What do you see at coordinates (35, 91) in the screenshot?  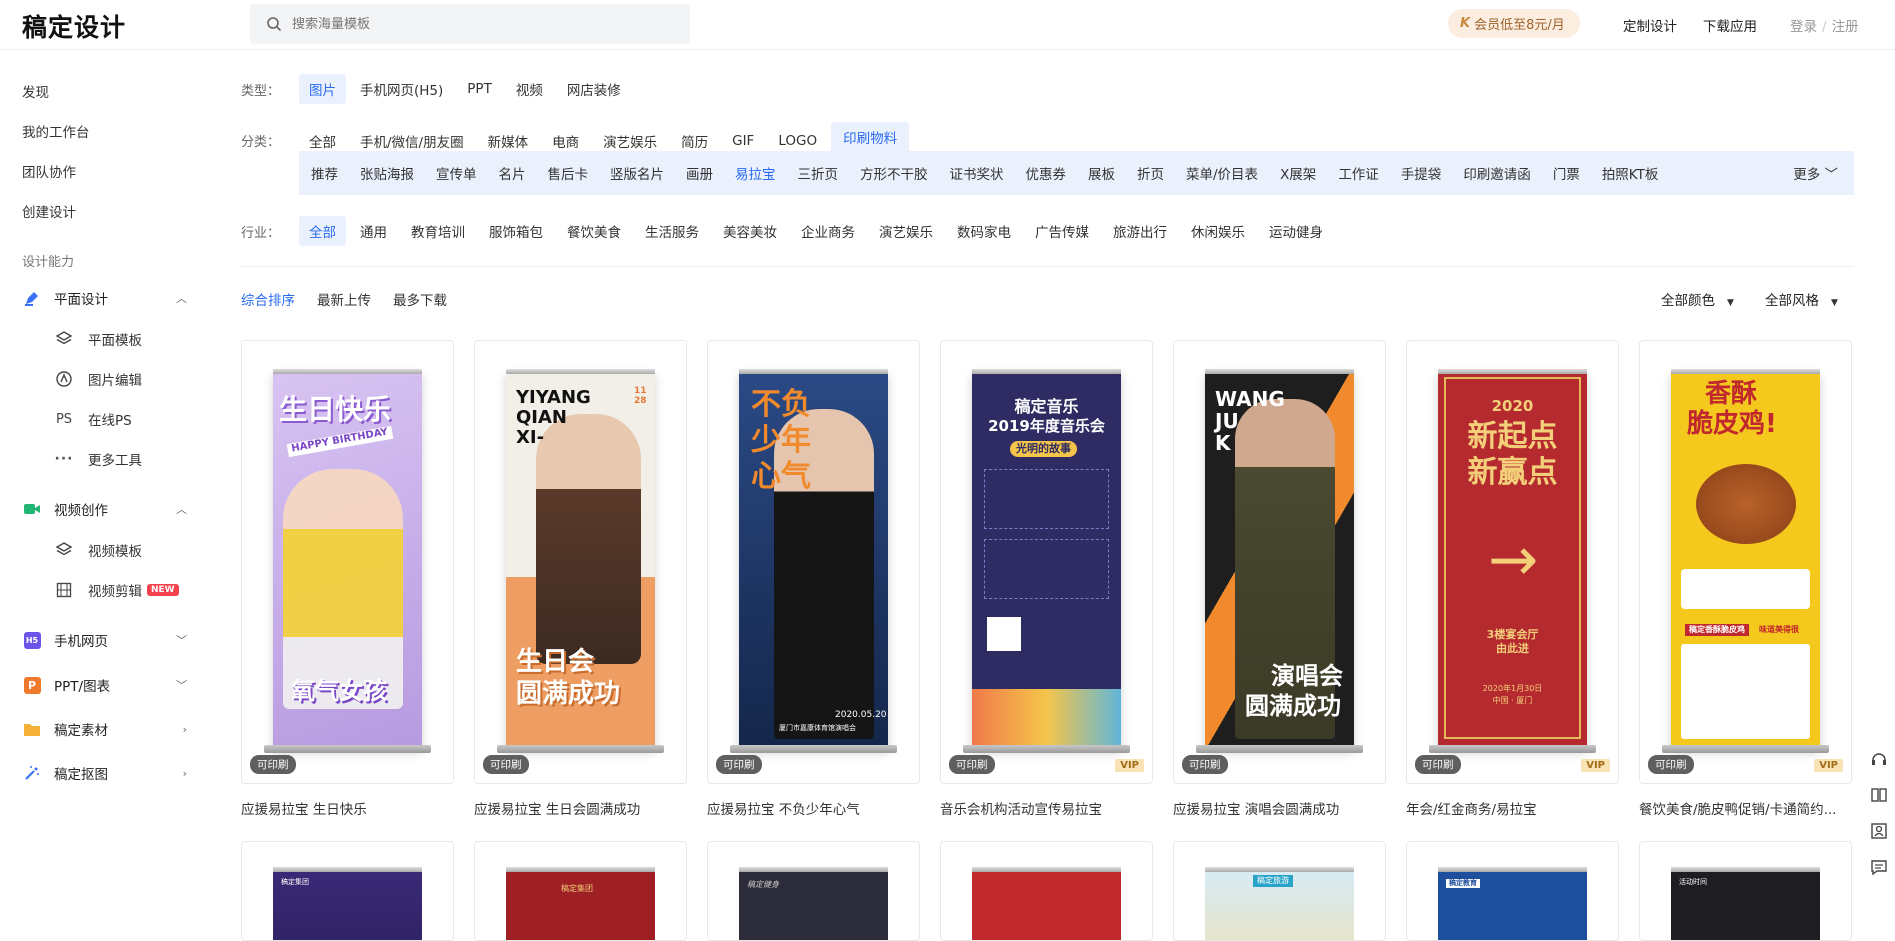 I see `sidebar-item-discover: 发现` at bounding box center [35, 91].